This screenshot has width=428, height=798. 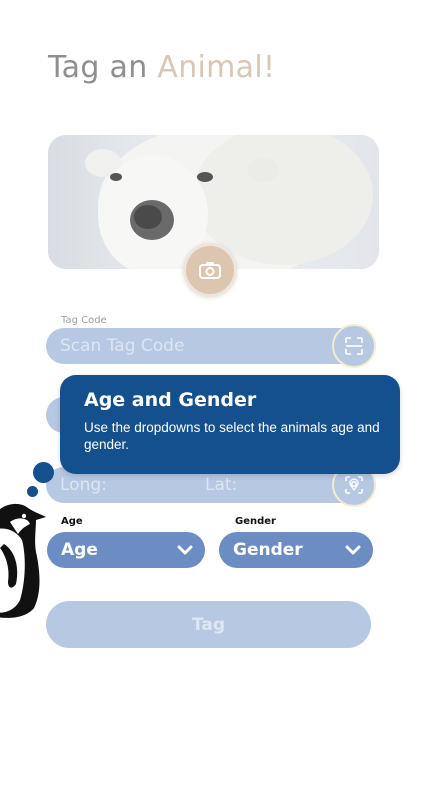 I want to click on page-title: Tag an Animal!, so click(x=161, y=67).